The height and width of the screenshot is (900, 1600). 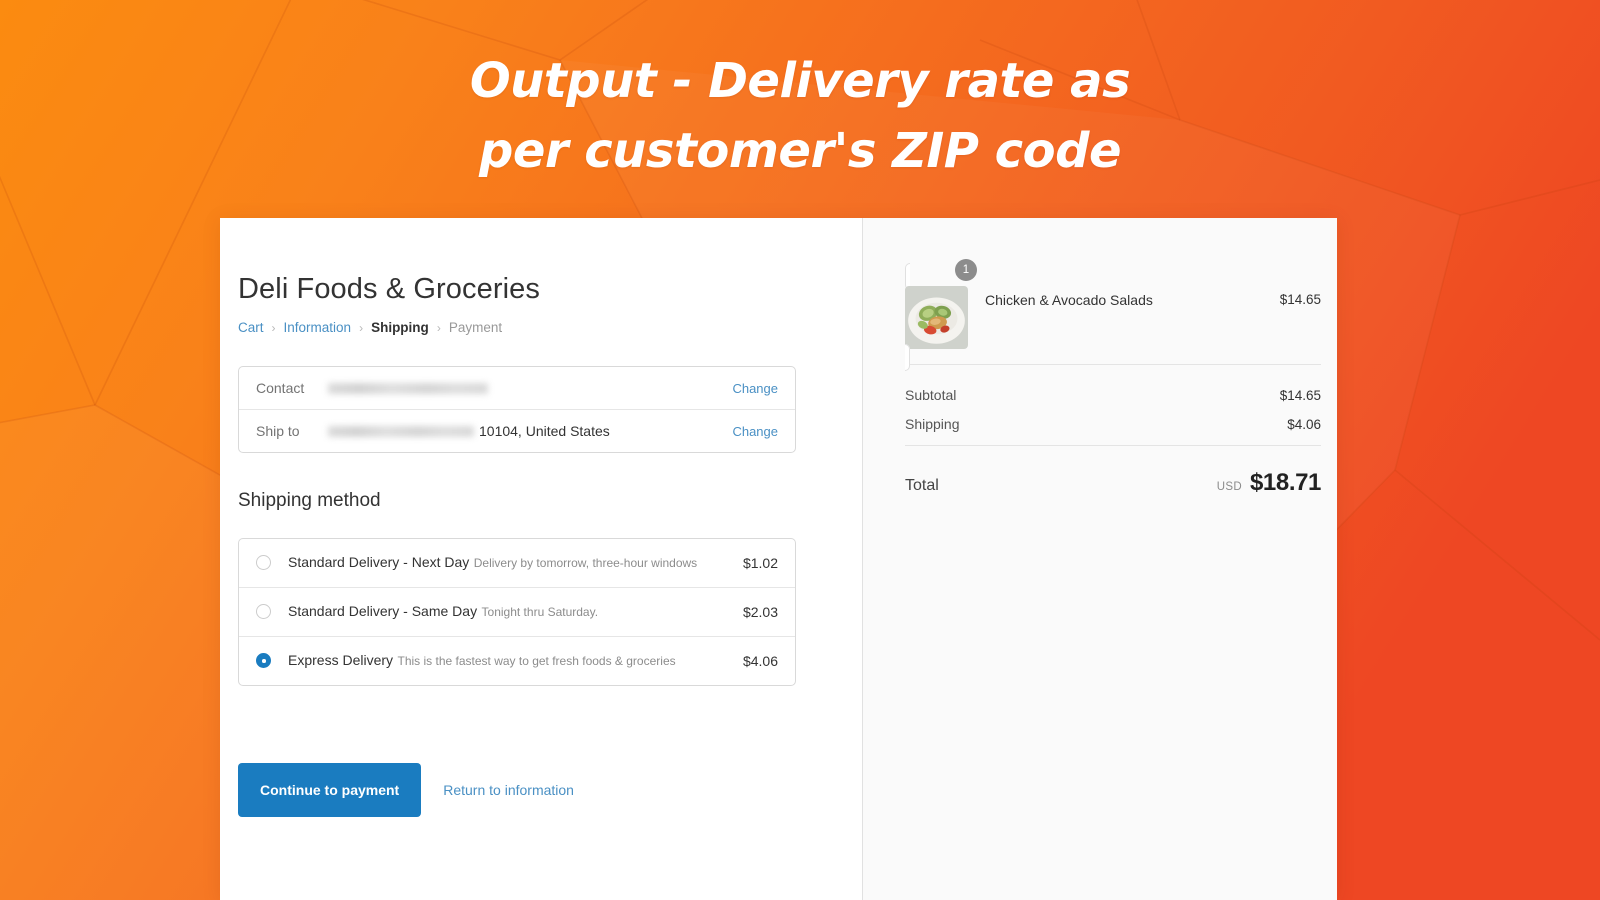 What do you see at coordinates (263, 660) in the screenshot?
I see `radio-selected-icon` at bounding box center [263, 660].